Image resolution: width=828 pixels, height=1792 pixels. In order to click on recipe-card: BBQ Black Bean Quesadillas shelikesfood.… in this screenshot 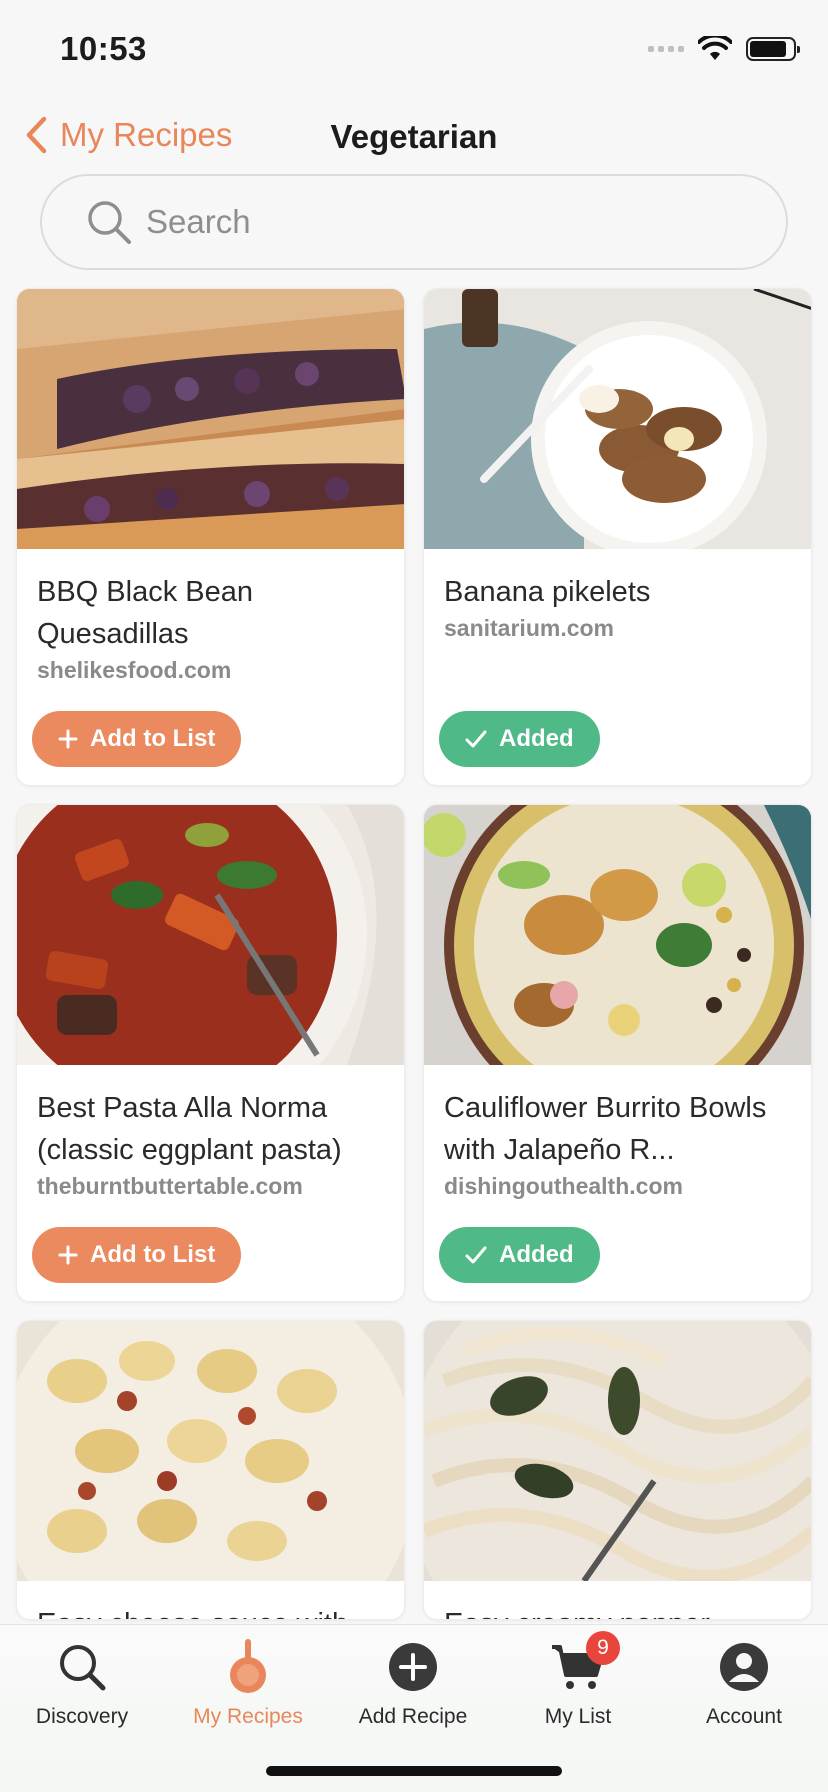, I will do `click(210, 537)`.